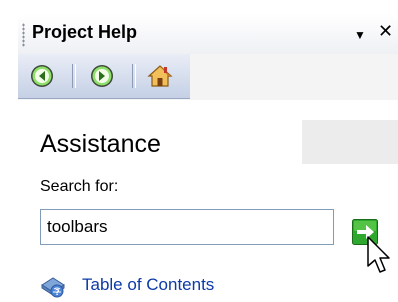 This screenshot has height=302, width=398. What do you see at coordinates (350, 142) in the screenshot?
I see `heading-bar` at bounding box center [350, 142].